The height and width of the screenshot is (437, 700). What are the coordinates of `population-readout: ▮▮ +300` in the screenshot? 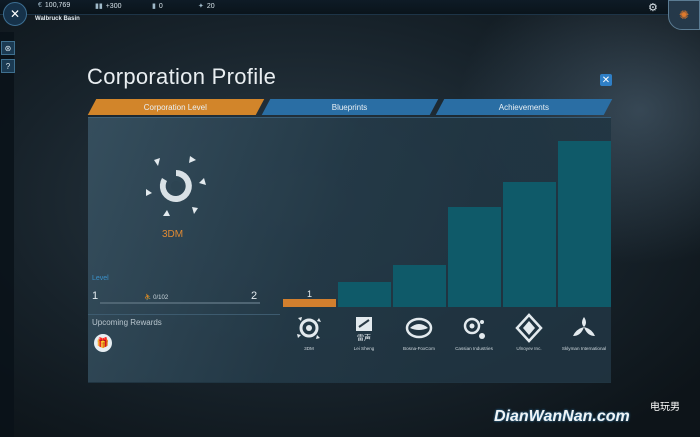 It's located at (108, 6).